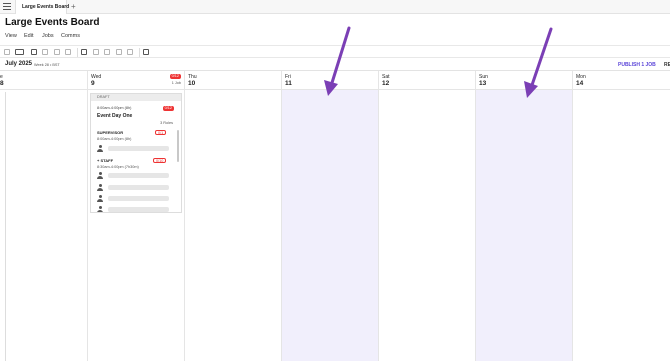 This screenshot has height=361, width=670. I want to click on annotation-arrows, so click(438, 62).